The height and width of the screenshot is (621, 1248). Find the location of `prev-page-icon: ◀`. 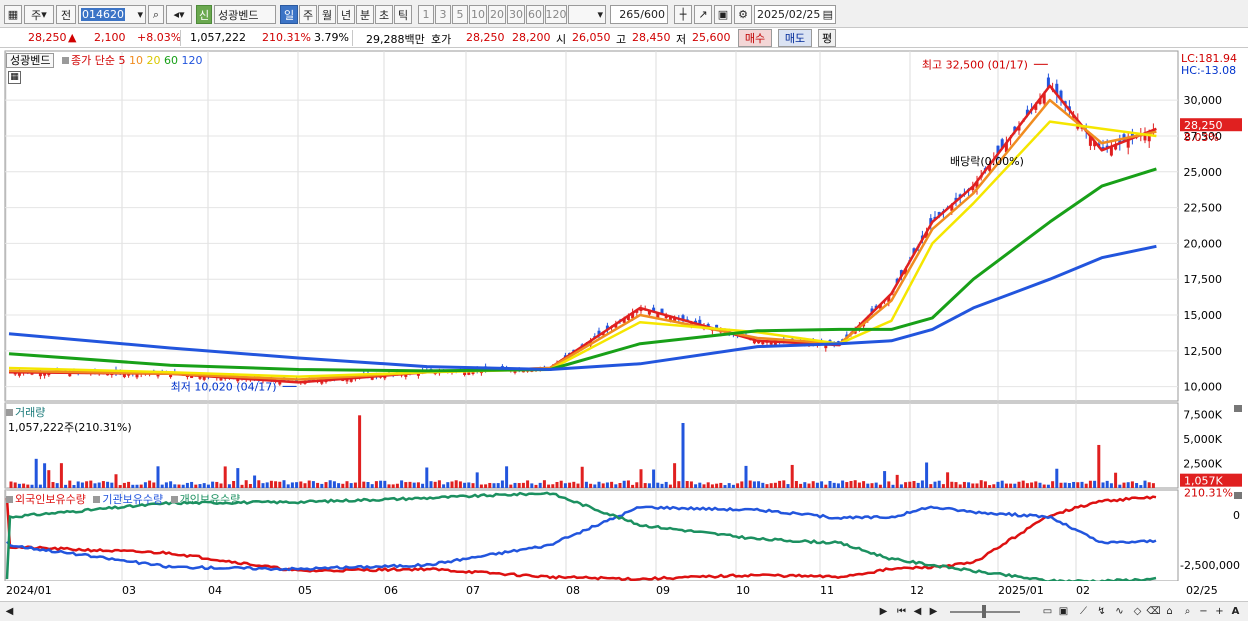

prev-page-icon: ◀ is located at coordinates (917, 611).